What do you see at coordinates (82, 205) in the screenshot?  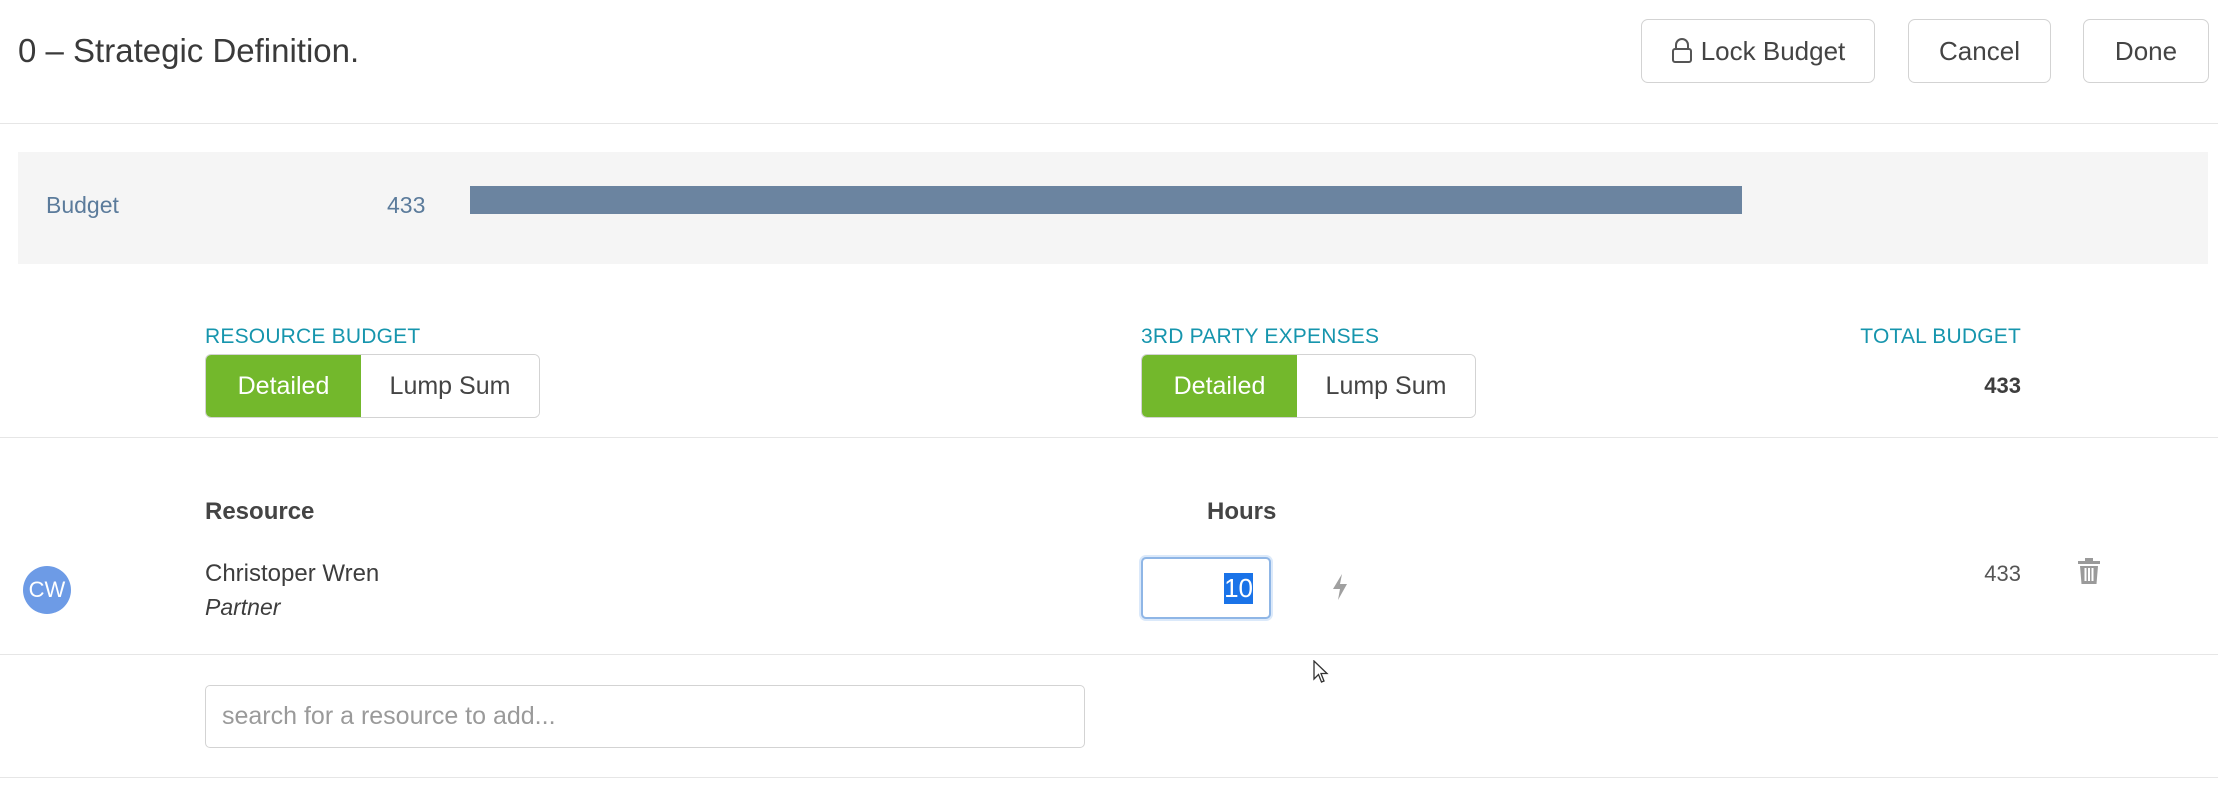 I see `budget-label: Budget` at bounding box center [82, 205].